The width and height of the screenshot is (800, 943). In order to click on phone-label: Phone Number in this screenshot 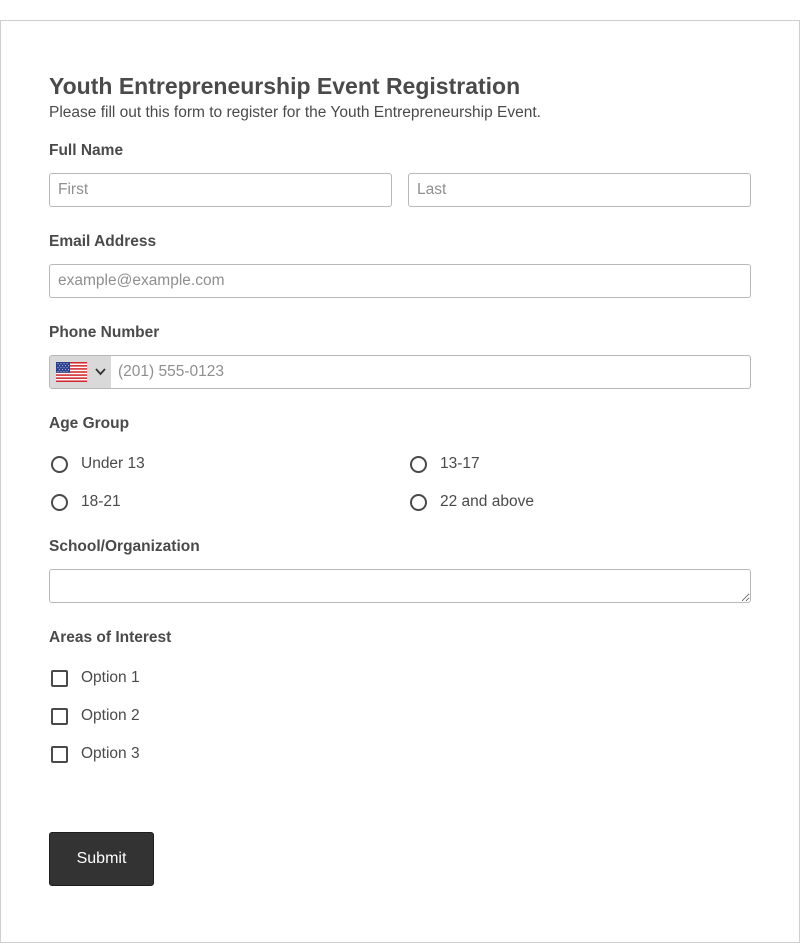, I will do `click(104, 332)`.